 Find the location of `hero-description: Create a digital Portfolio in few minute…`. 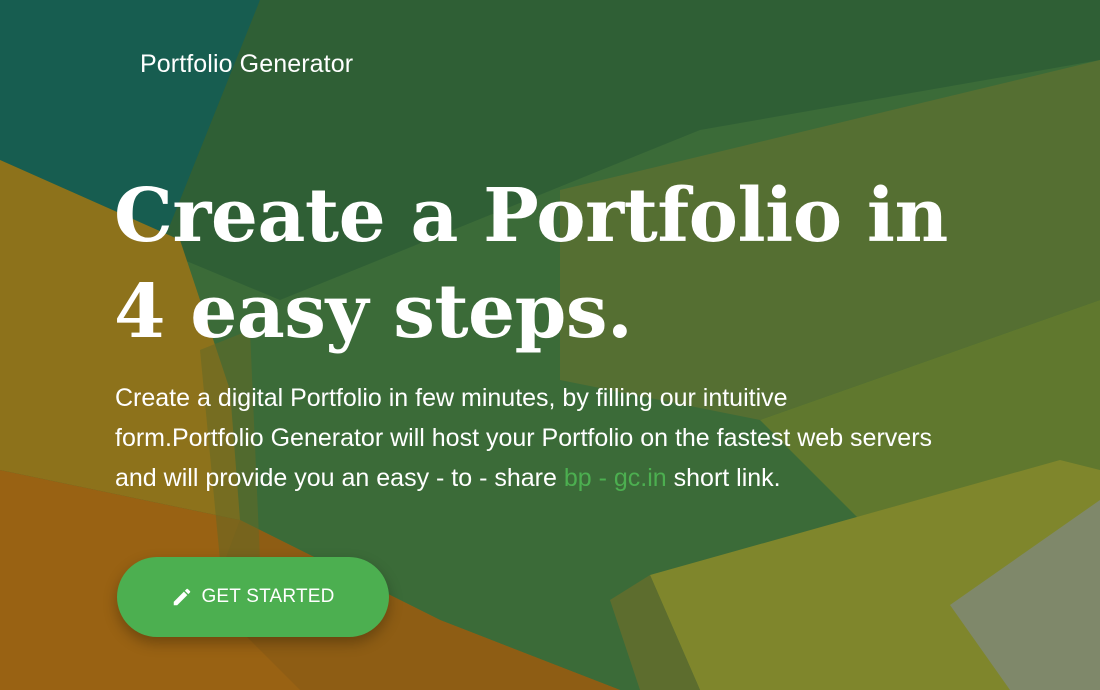

hero-description: Create a digital Portfolio in few minute… is located at coordinates (525, 438).